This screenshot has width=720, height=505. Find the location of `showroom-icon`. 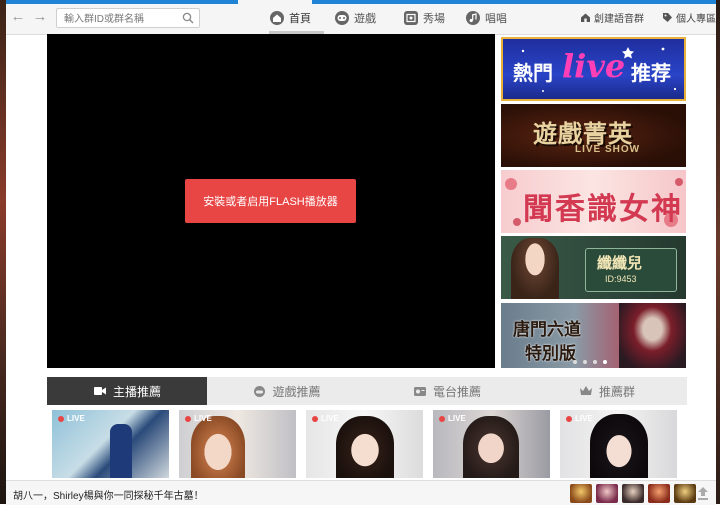

showroom-icon is located at coordinates (411, 18).